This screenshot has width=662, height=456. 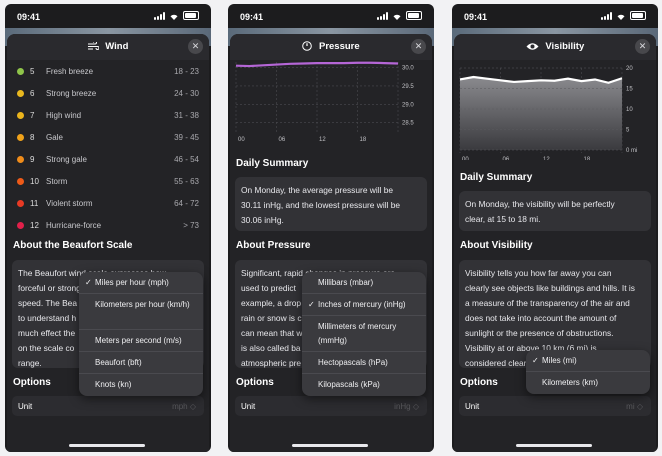 I want to click on force-range: 46 - 54, so click(x=186, y=159).